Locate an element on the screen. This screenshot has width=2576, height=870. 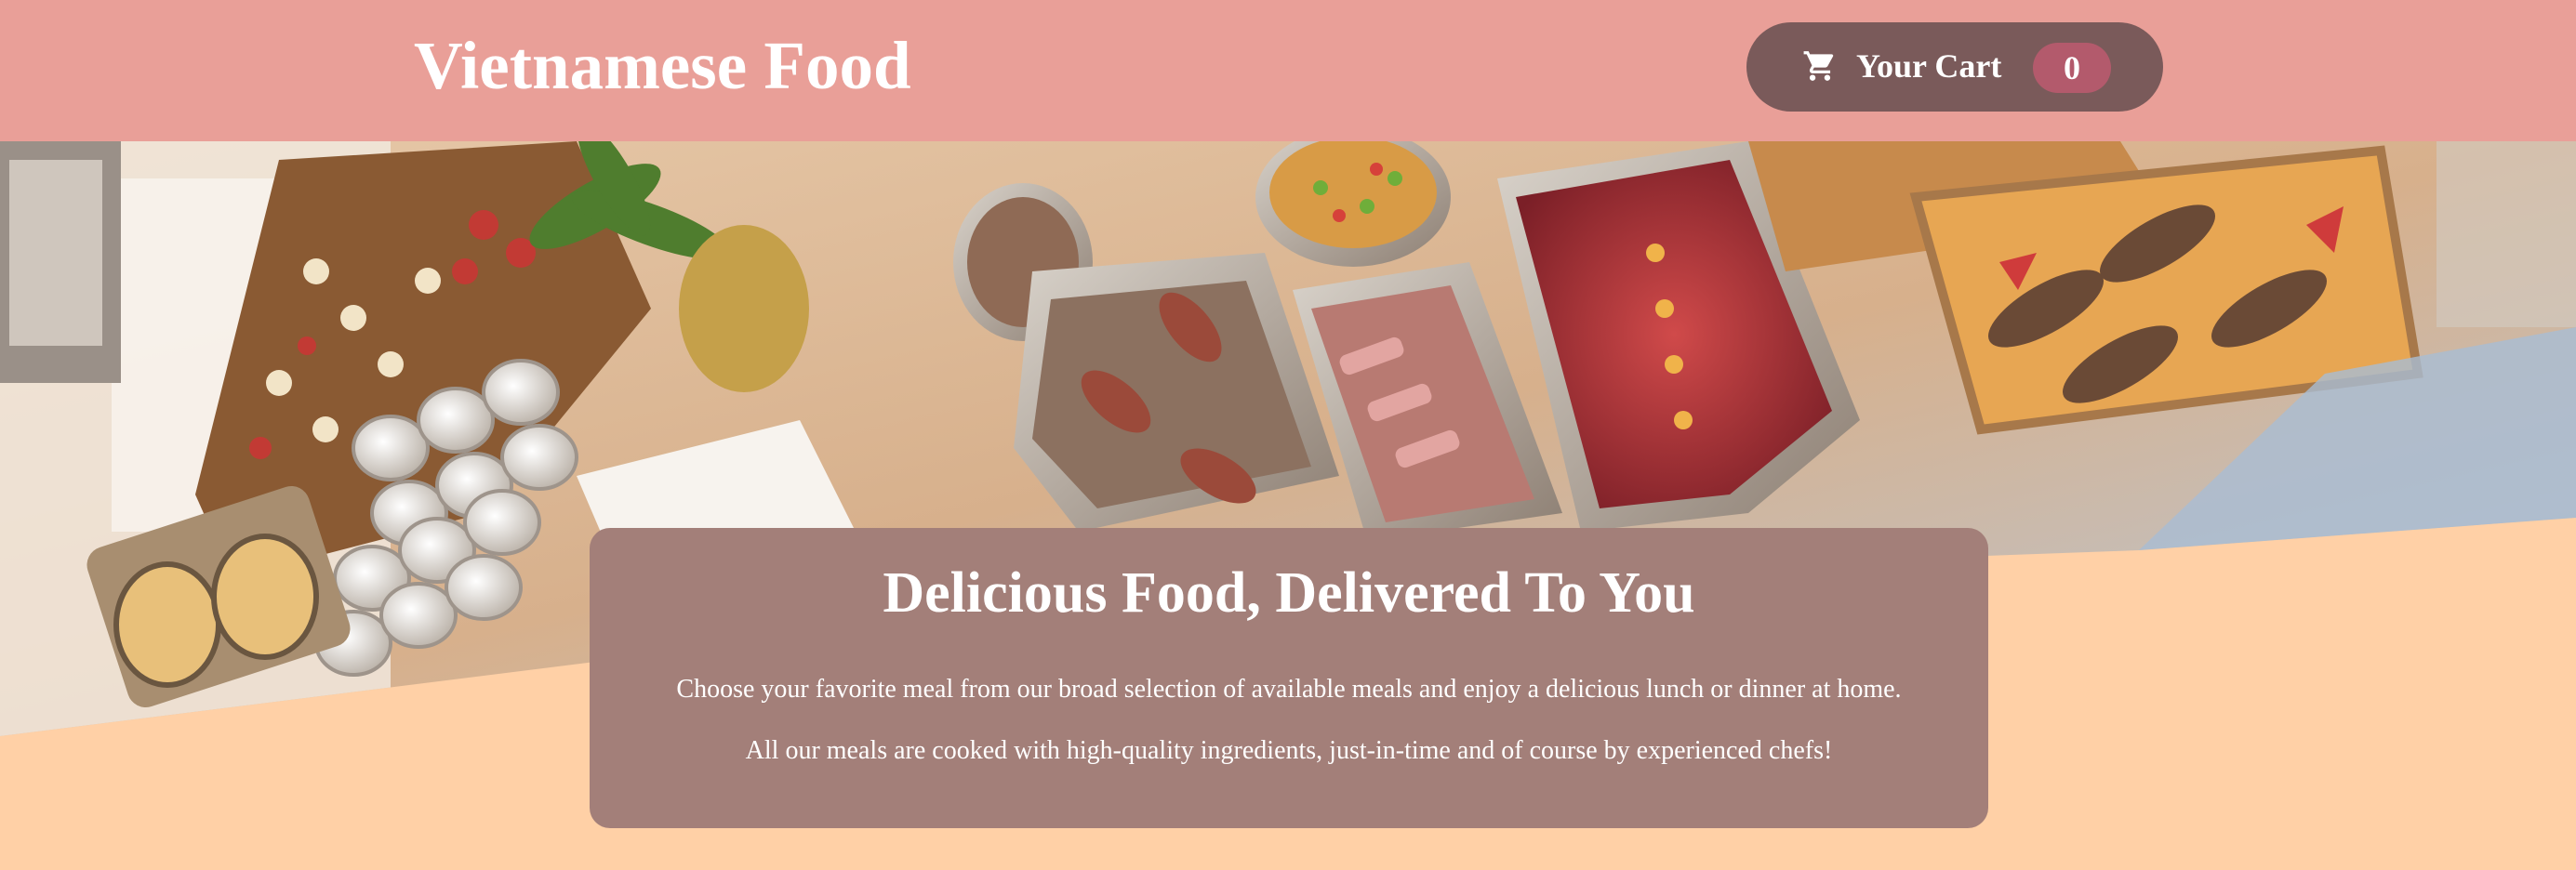
summary-title: Delicious Food, Delivered To You is located at coordinates (1289, 593).